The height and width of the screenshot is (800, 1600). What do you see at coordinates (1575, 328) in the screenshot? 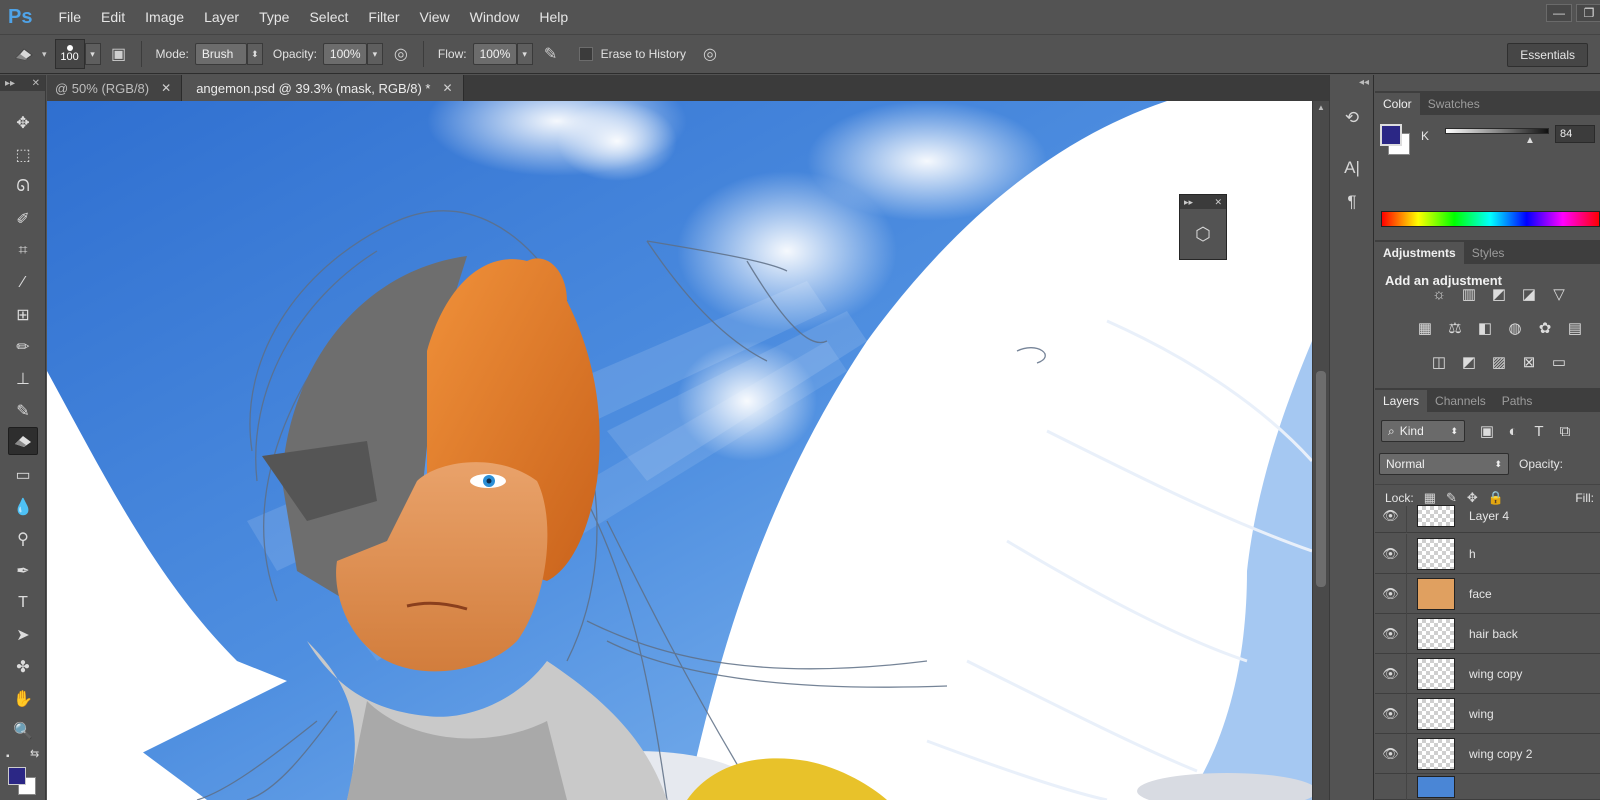
I see `color-lookup-icon: ▤` at bounding box center [1575, 328].